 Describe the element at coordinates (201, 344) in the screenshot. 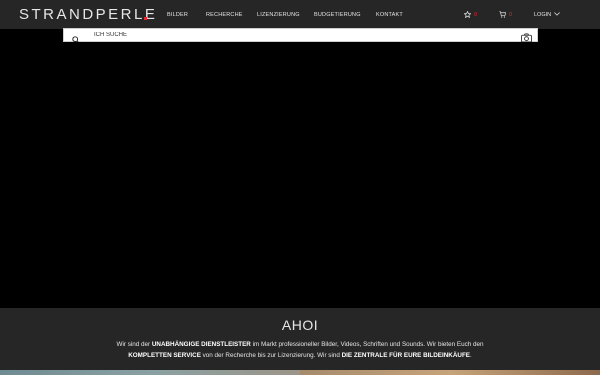

I see `intro-highlight: UNABHÄNGIGE DIENSTLEISTER` at that location.